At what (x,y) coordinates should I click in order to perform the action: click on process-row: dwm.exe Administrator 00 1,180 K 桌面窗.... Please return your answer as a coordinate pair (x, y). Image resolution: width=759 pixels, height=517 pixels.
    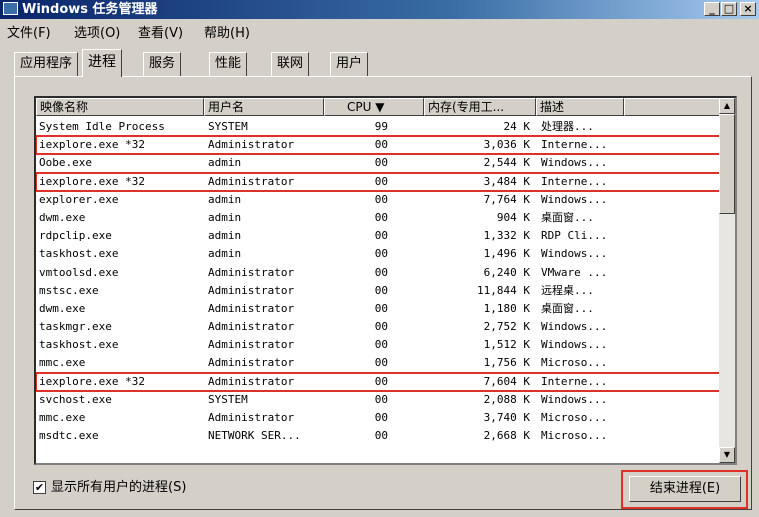
    Looking at the image, I should click on (378, 309).